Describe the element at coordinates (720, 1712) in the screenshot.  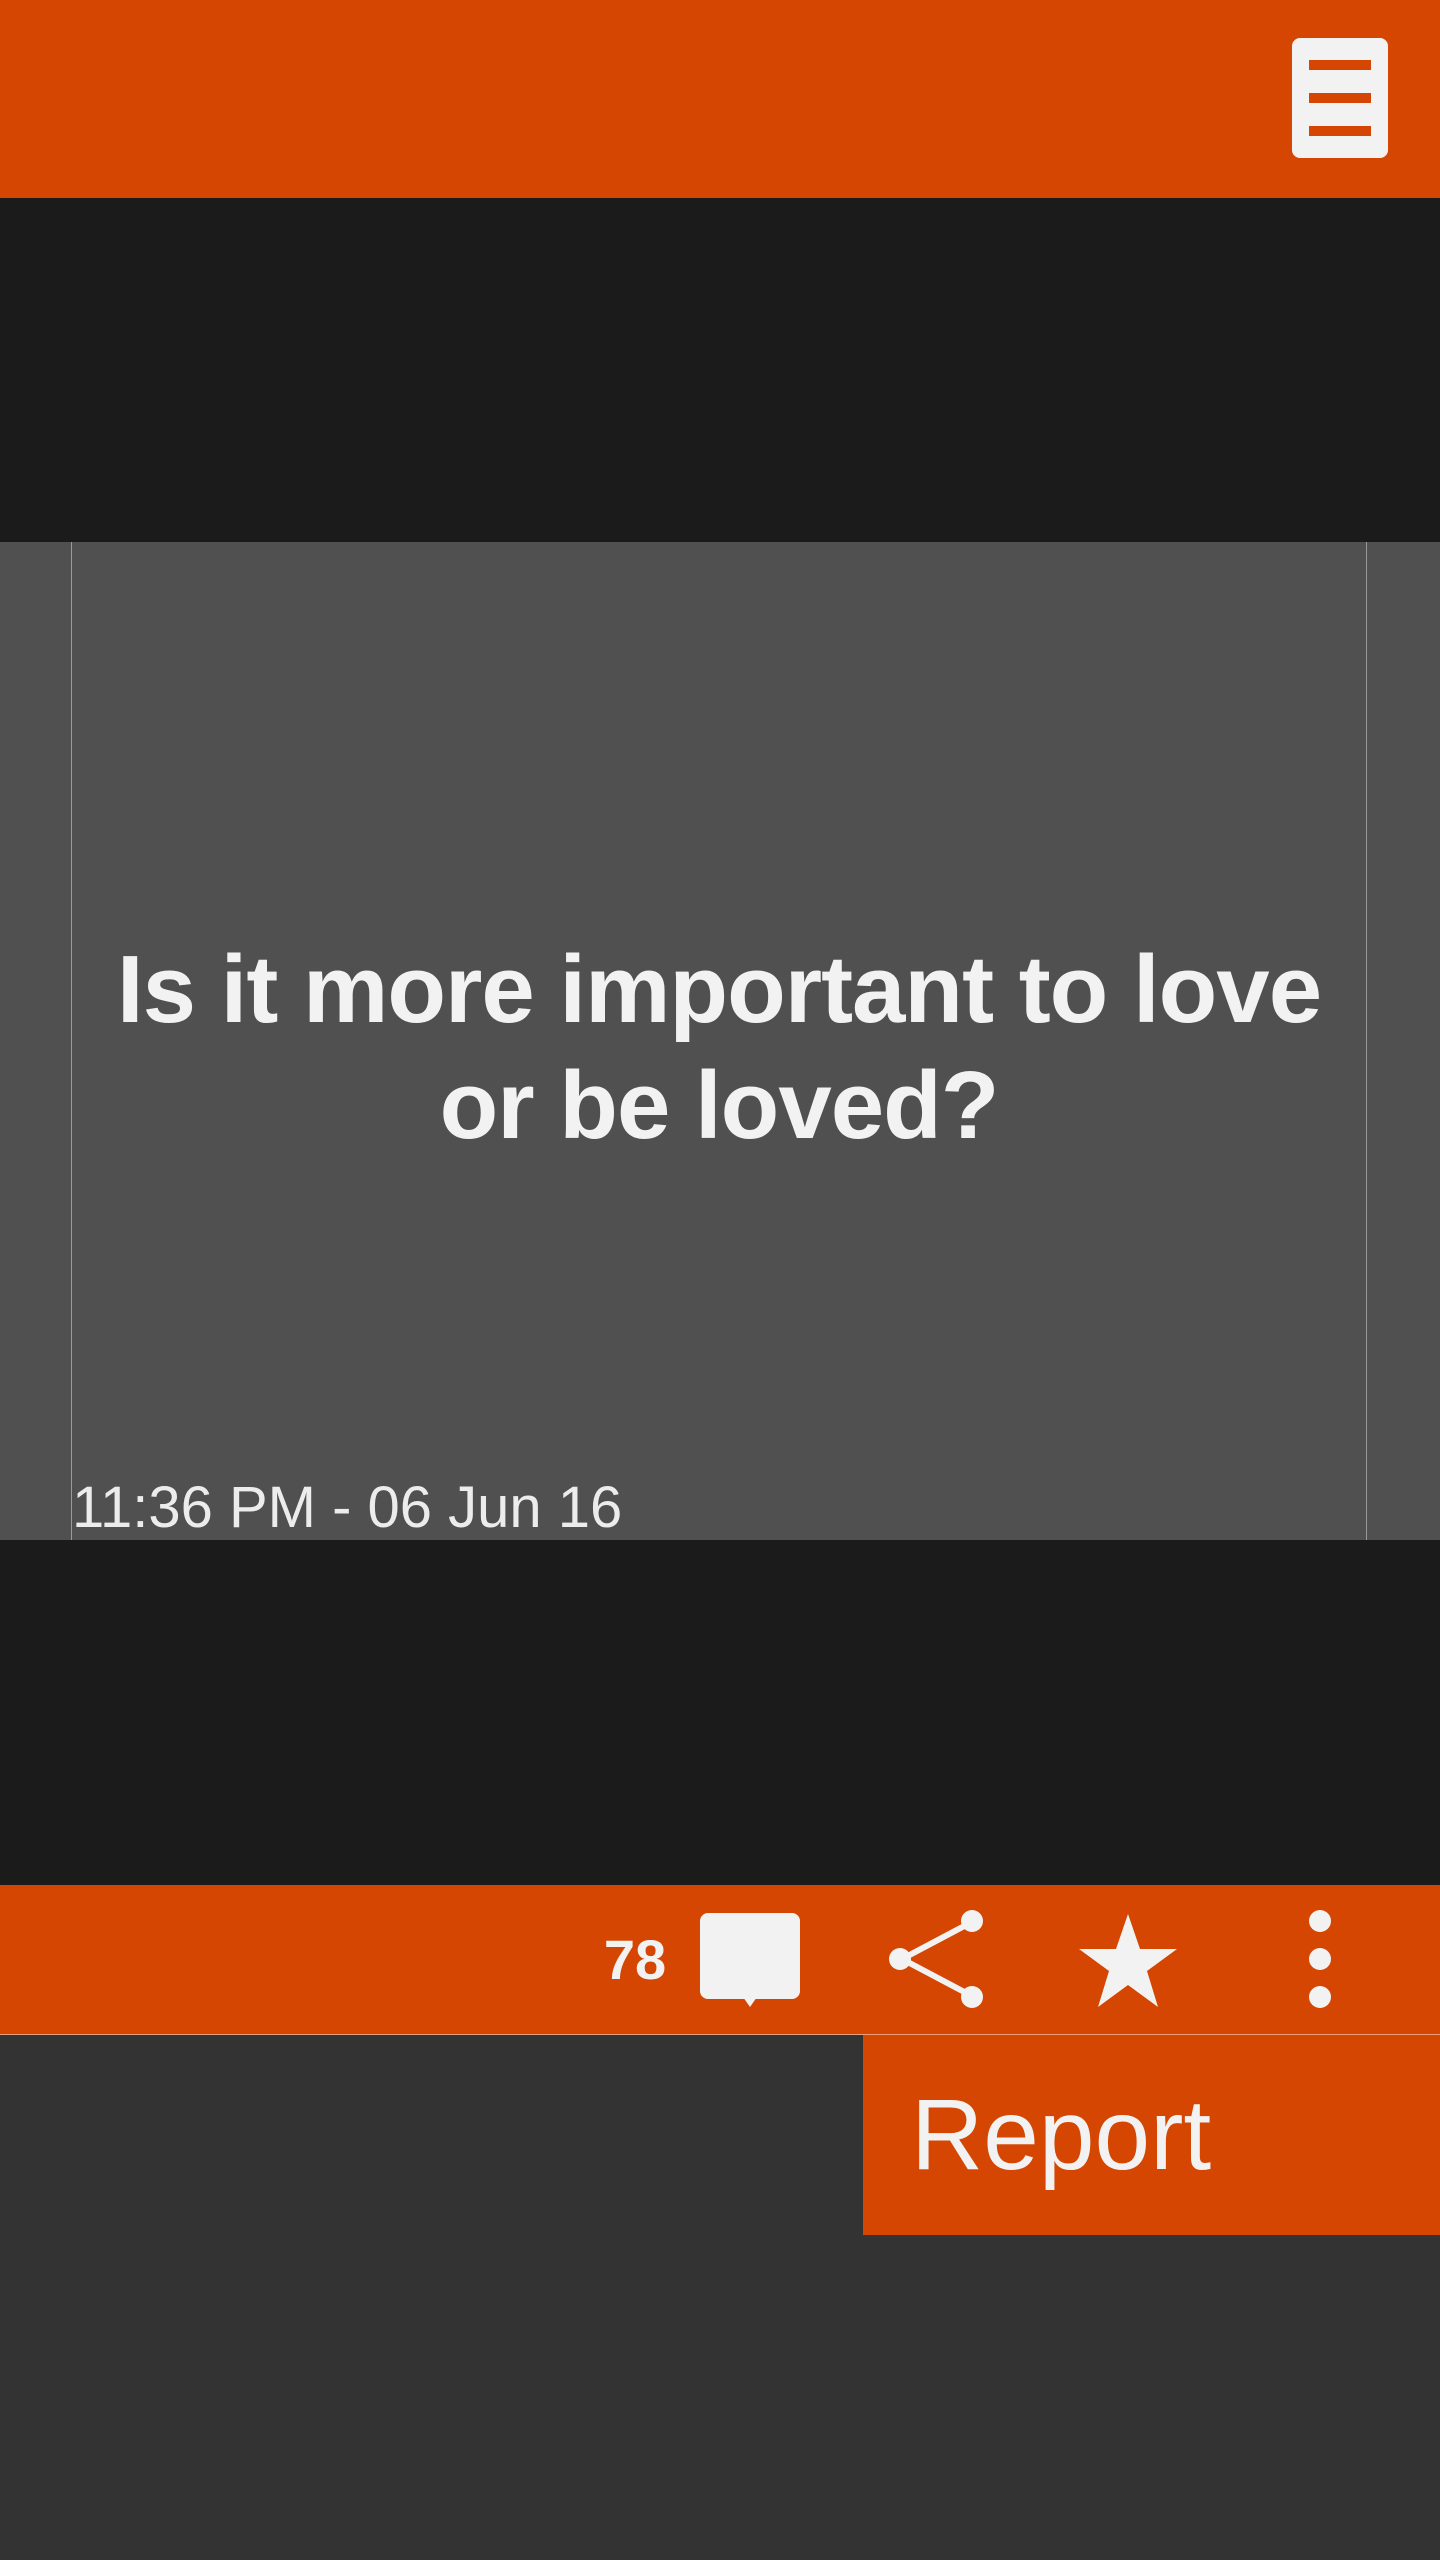
I see `bottom-dark-band` at that location.